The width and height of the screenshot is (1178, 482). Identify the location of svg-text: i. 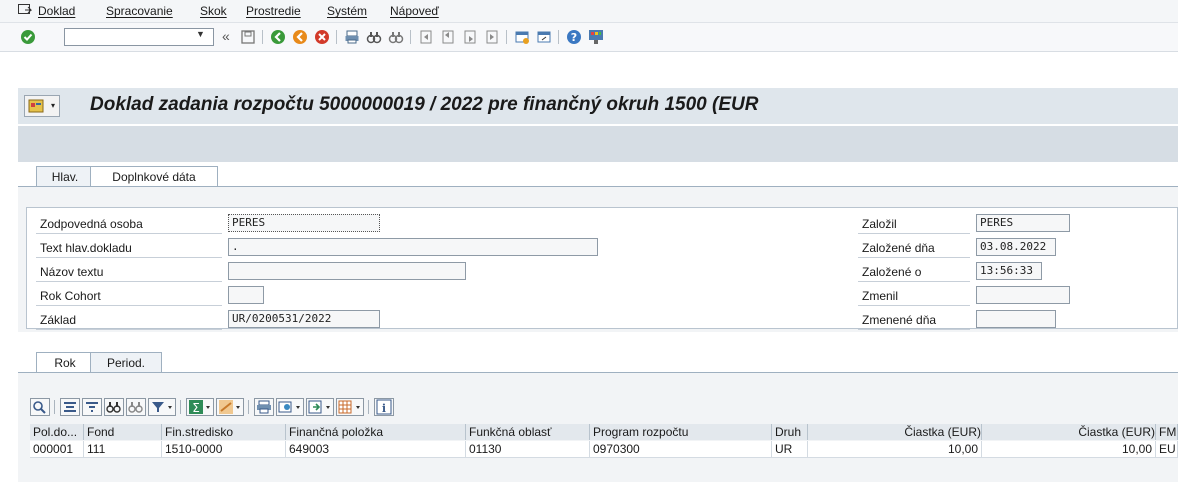
(384, 408).